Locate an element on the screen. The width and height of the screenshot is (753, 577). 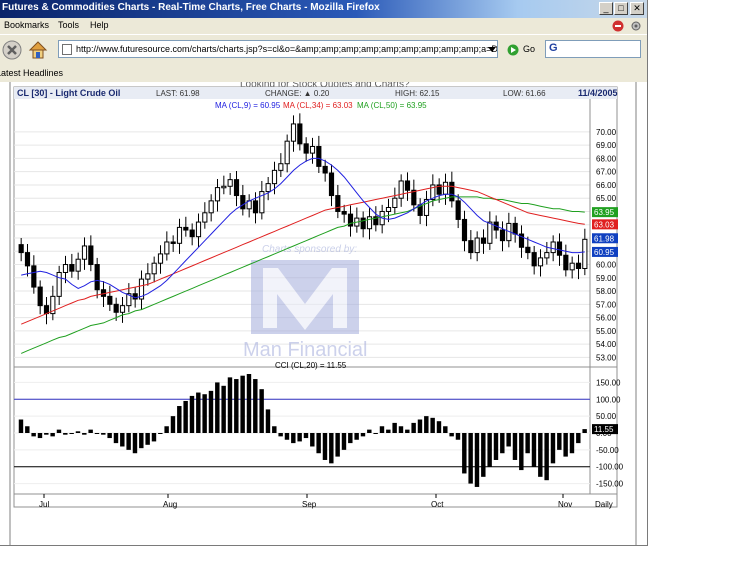
page-icon is located at coordinates (67, 49).